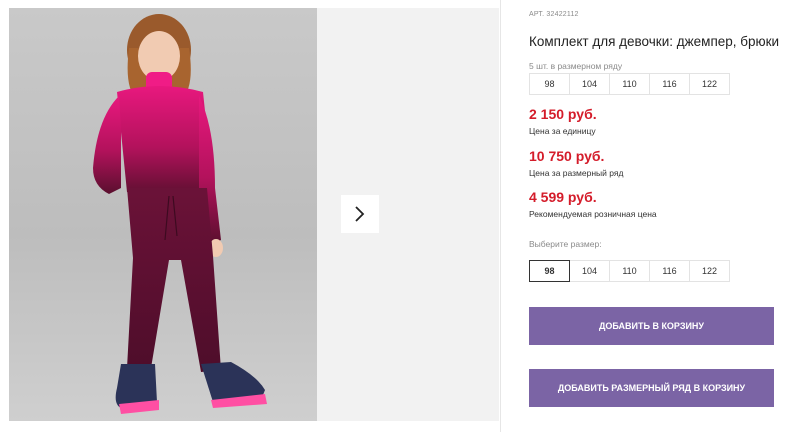 Image resolution: width=800 pixels, height=432 pixels. I want to click on product-title: Комплект для девочки: джемпер, брюки, so click(654, 41).